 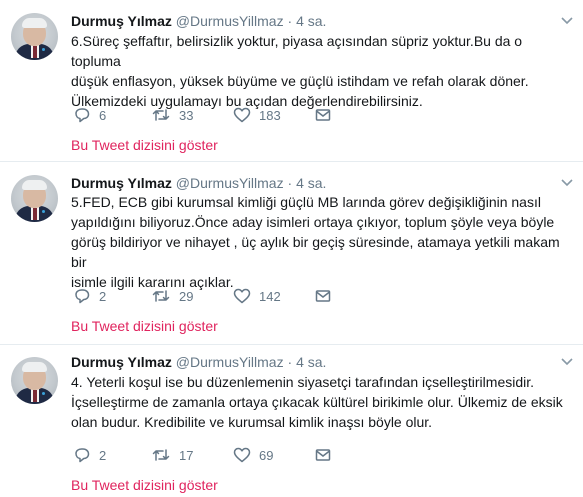 What do you see at coordinates (211, 115) in the screenshot?
I see `tweet-actions: 6 33 183` at bounding box center [211, 115].